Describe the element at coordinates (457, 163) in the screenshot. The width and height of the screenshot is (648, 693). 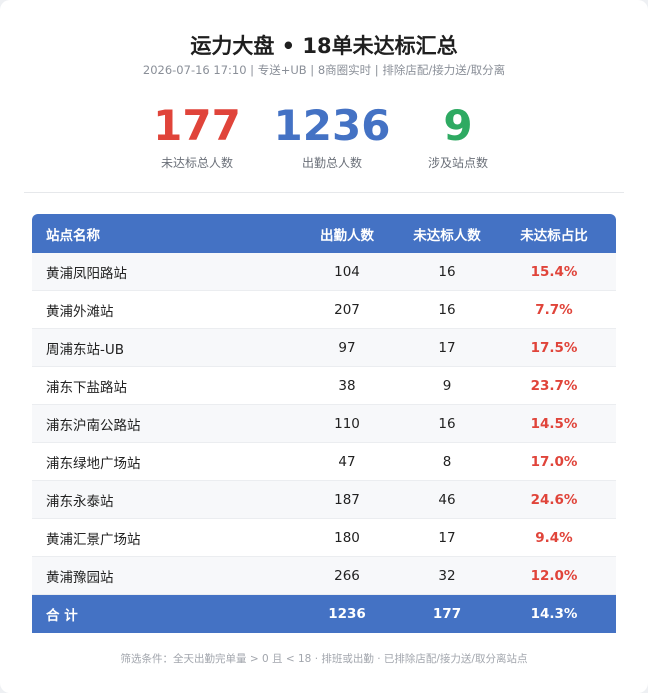
I see `stat-label: 涉及站点数` at that location.